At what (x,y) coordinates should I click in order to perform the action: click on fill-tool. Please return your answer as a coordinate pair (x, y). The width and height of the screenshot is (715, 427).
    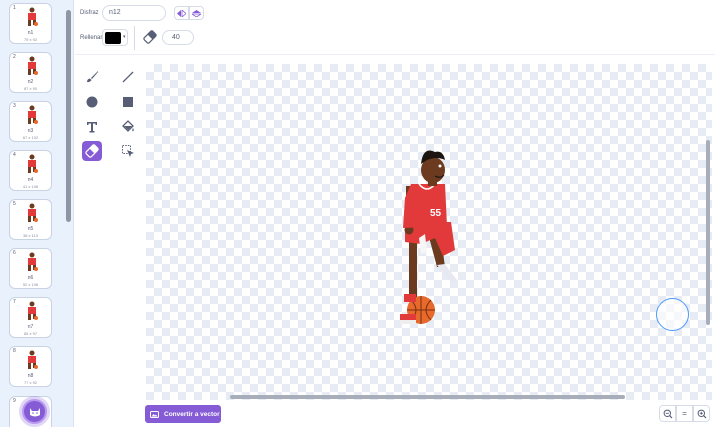
    Looking at the image, I should click on (128, 127).